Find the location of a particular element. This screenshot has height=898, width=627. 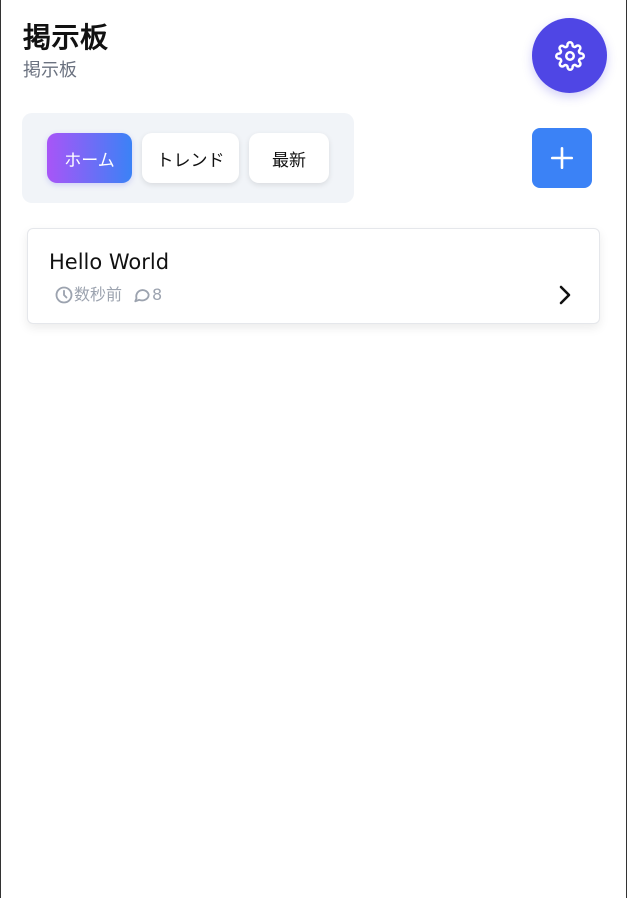

tab-home: ホーム is located at coordinates (89, 158).